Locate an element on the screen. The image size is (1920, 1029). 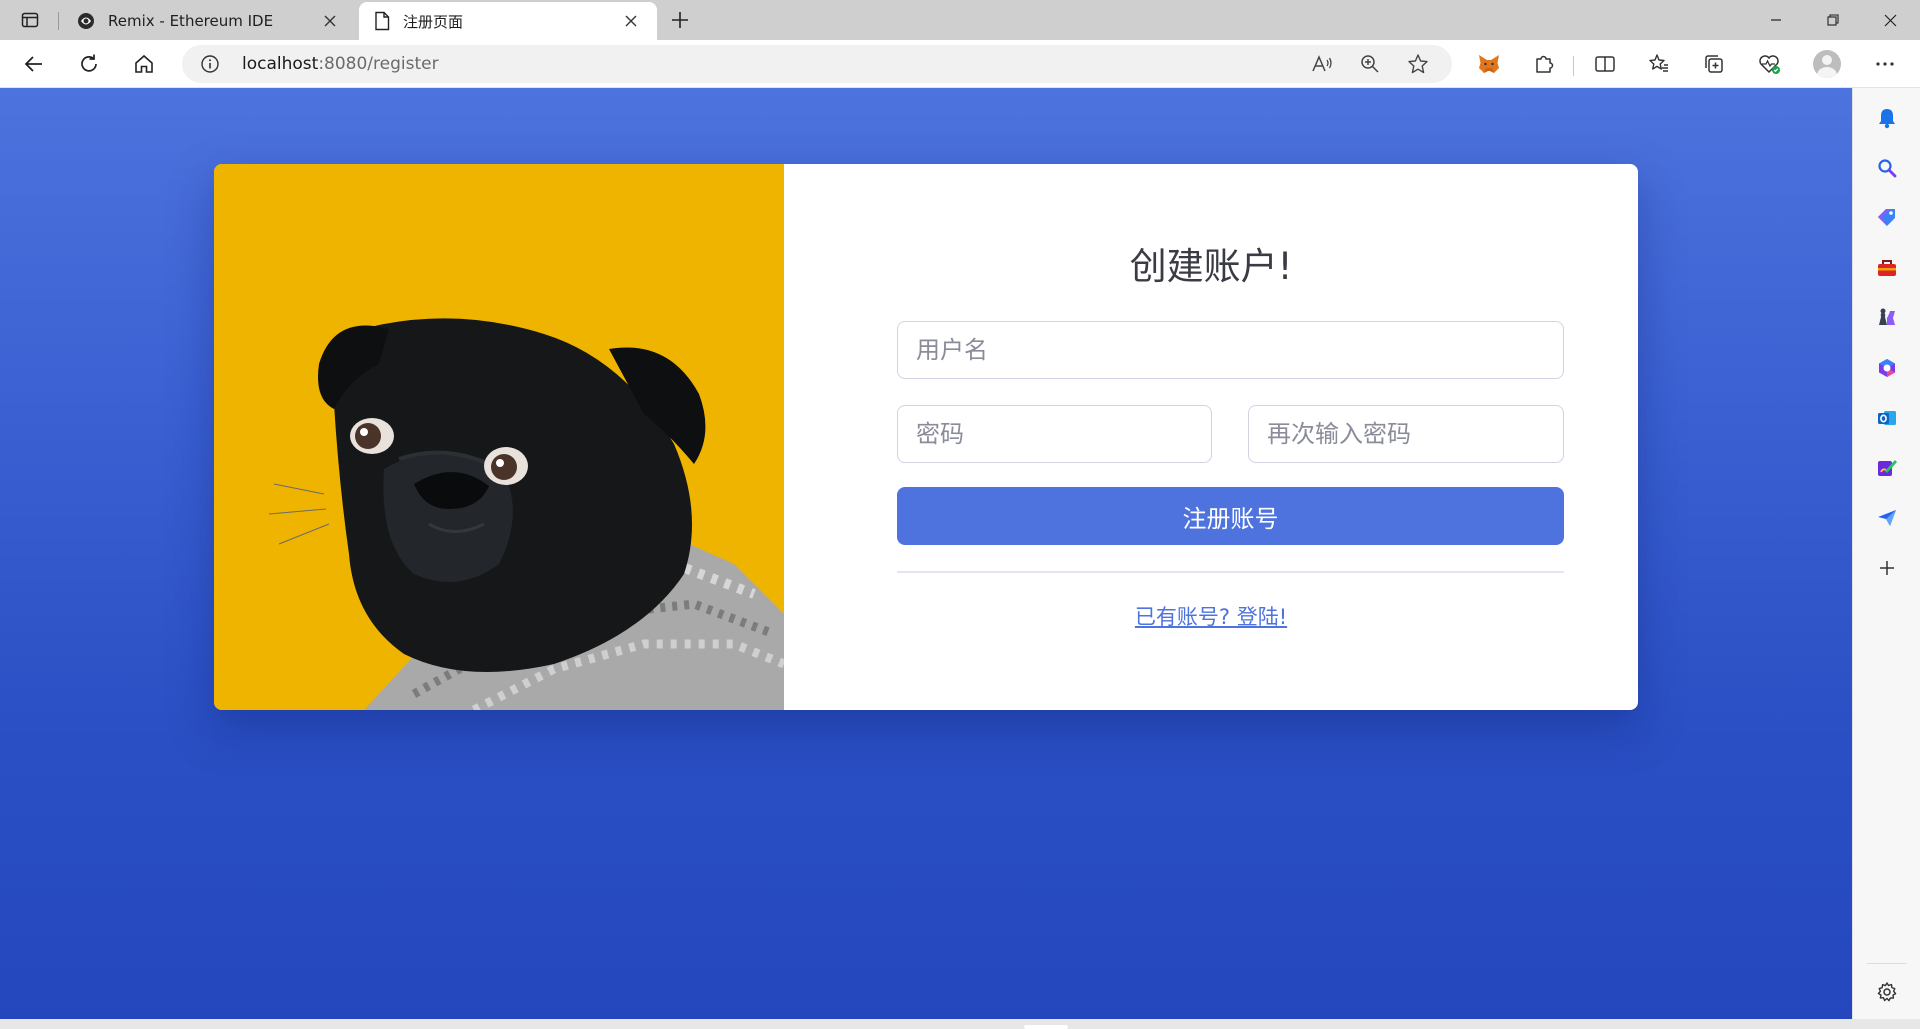
split-screen-icon is located at coordinates (1605, 64).